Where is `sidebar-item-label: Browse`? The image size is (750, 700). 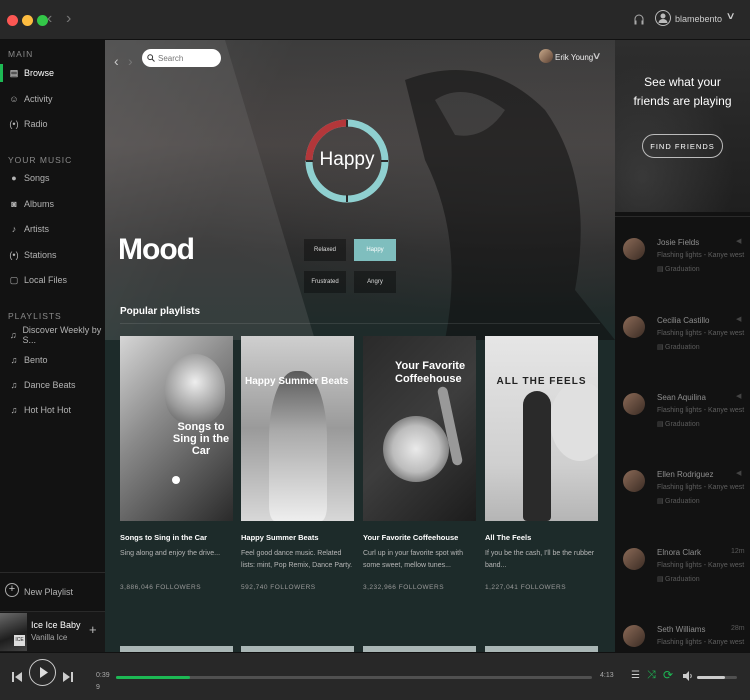
sidebar-item-label: Browse is located at coordinates (39, 73).